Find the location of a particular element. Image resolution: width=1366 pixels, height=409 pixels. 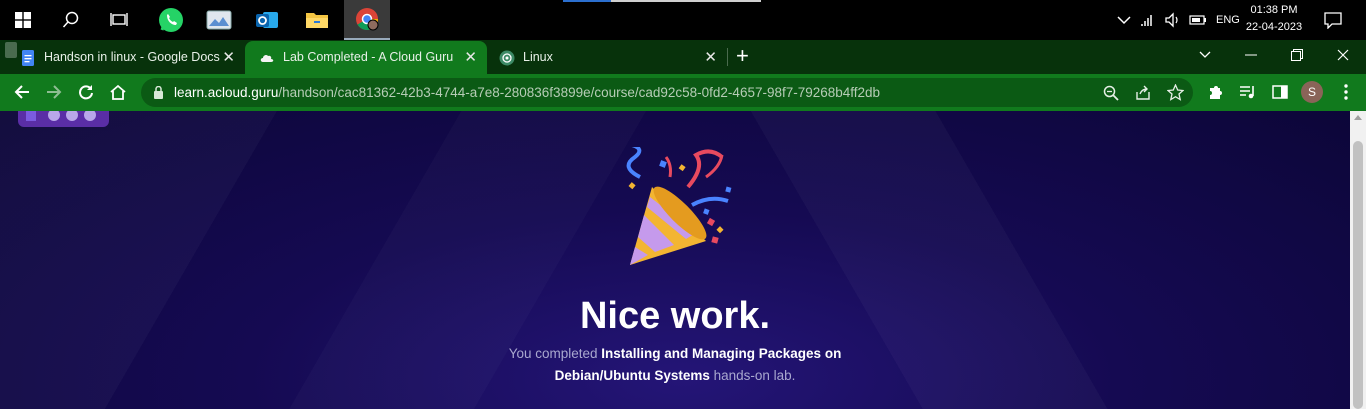

tab-title: Handson in linux - Google Docs is located at coordinates (132, 57).